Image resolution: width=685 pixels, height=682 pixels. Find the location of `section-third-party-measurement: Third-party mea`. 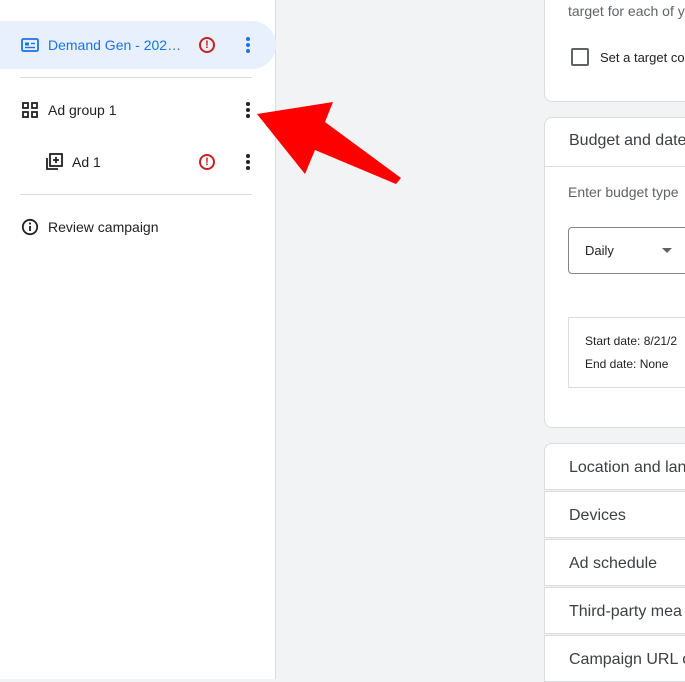

section-third-party-measurement: Third-party mea is located at coordinates (614, 610).